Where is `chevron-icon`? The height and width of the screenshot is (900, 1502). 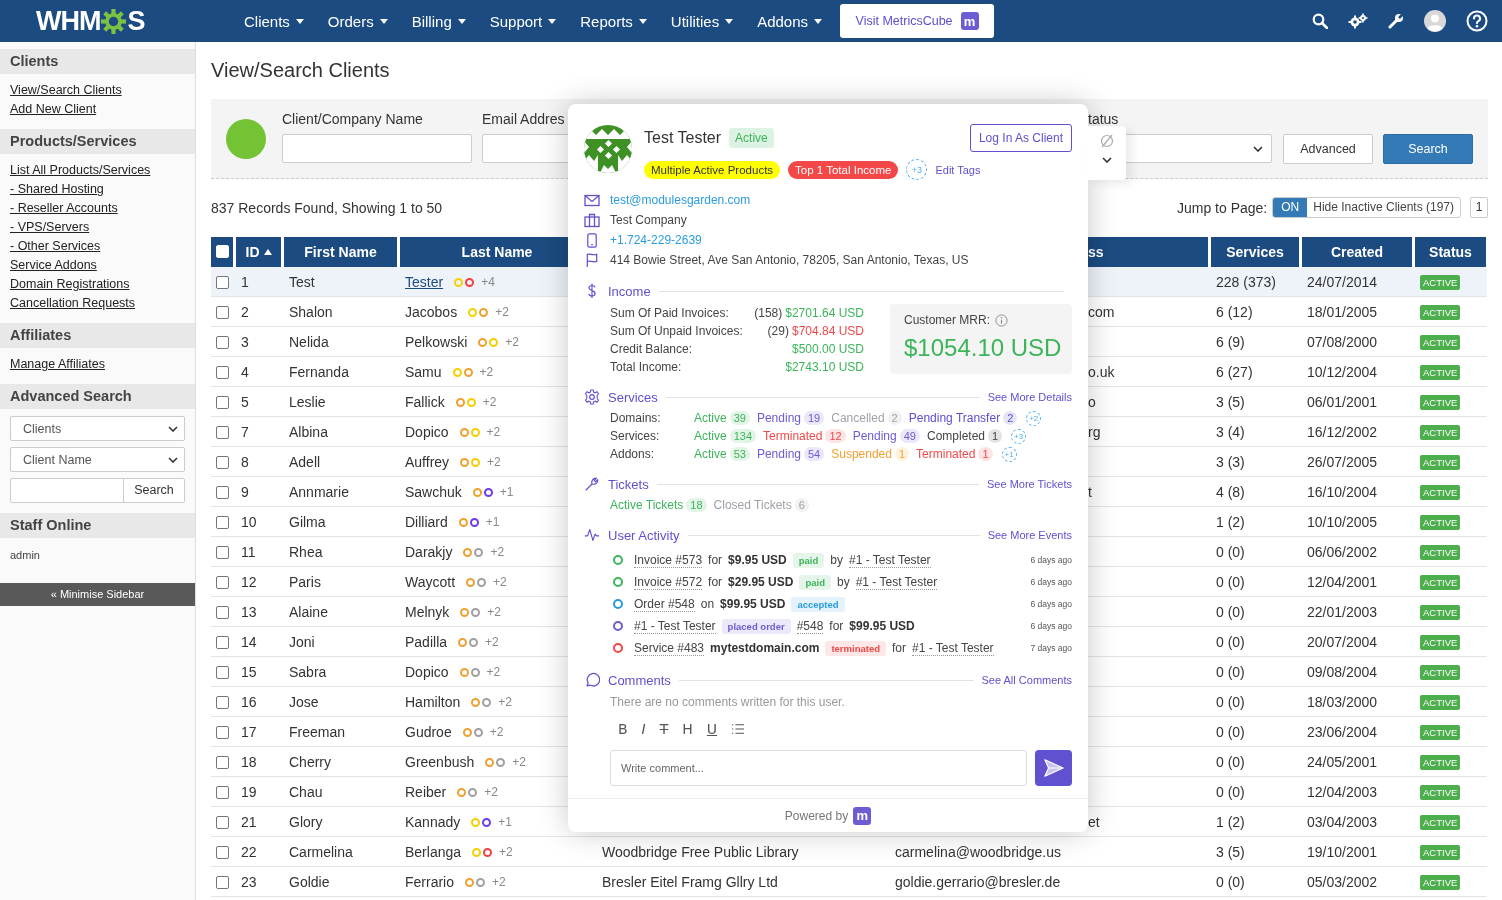 chevron-icon is located at coordinates (1107, 160).